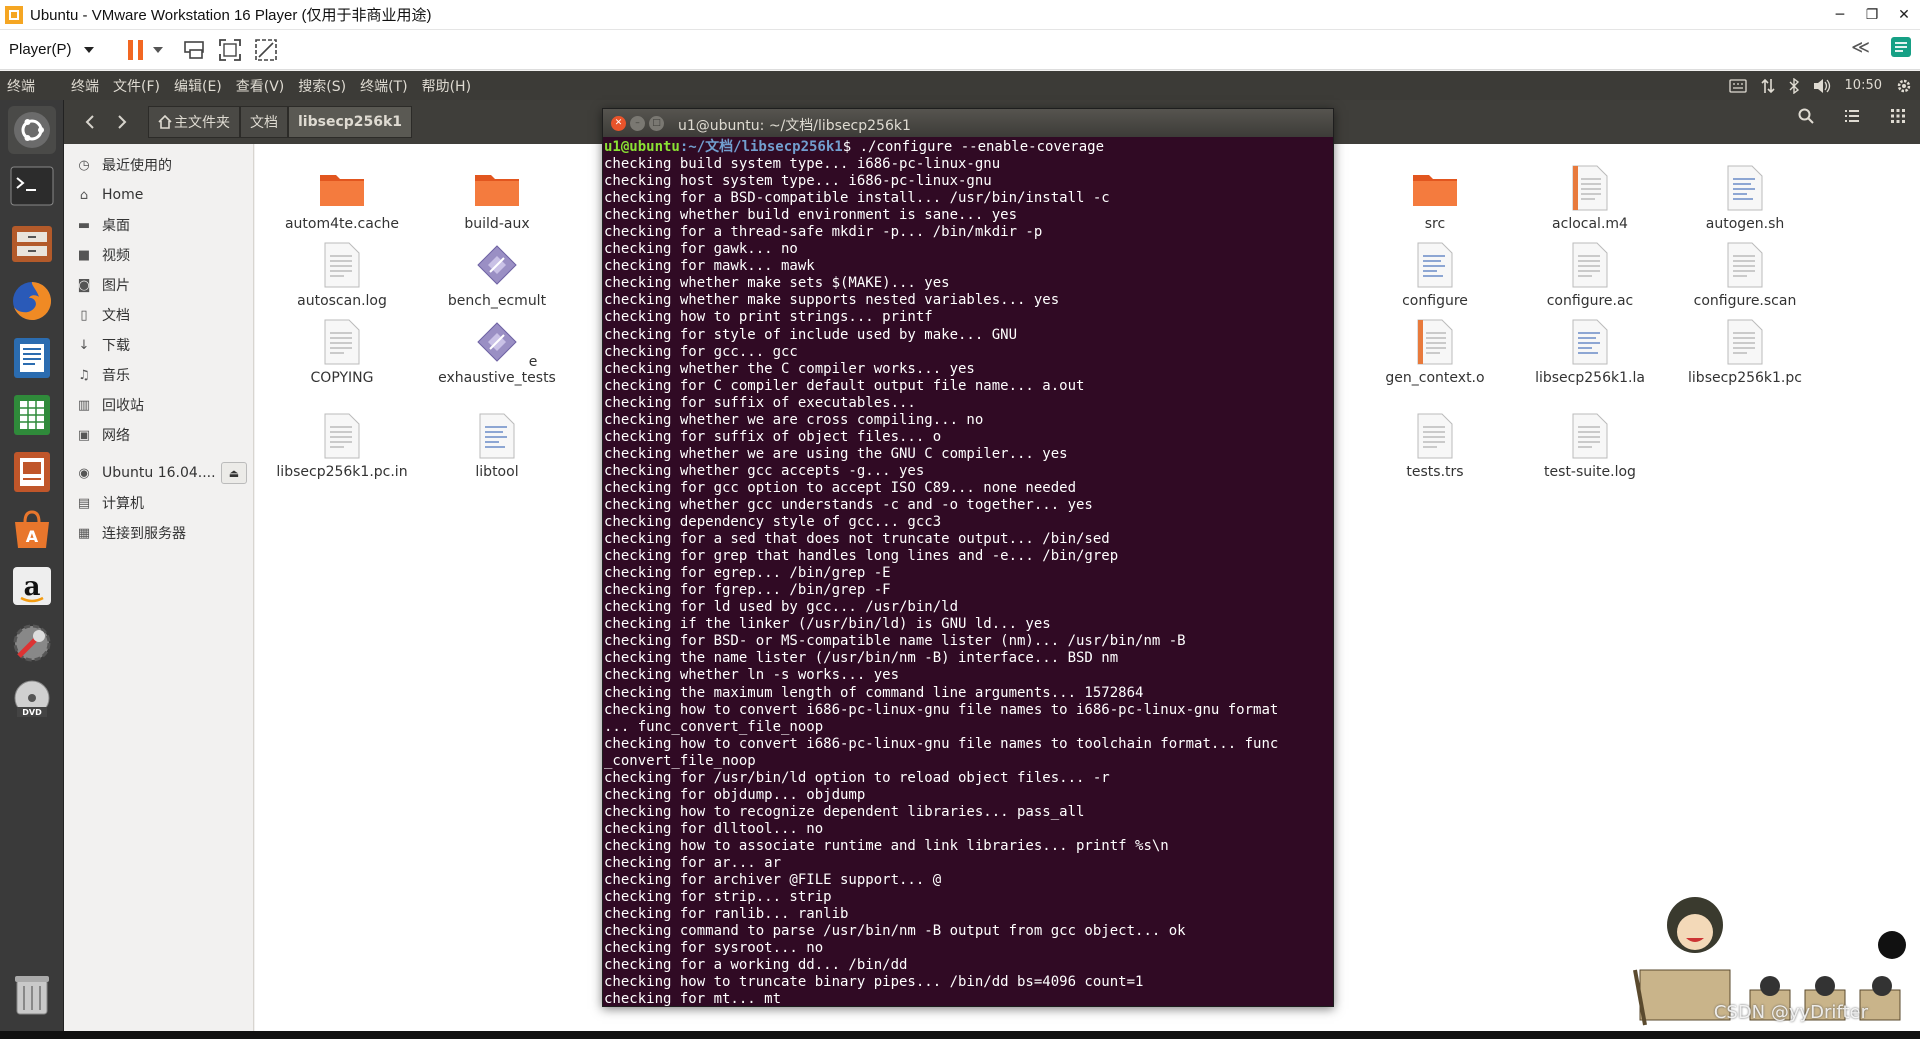 The image size is (1920, 1039). Describe the element at coordinates (158, 405) in the screenshot. I see `sidebar-item-trash: ▥ 回收站` at that location.